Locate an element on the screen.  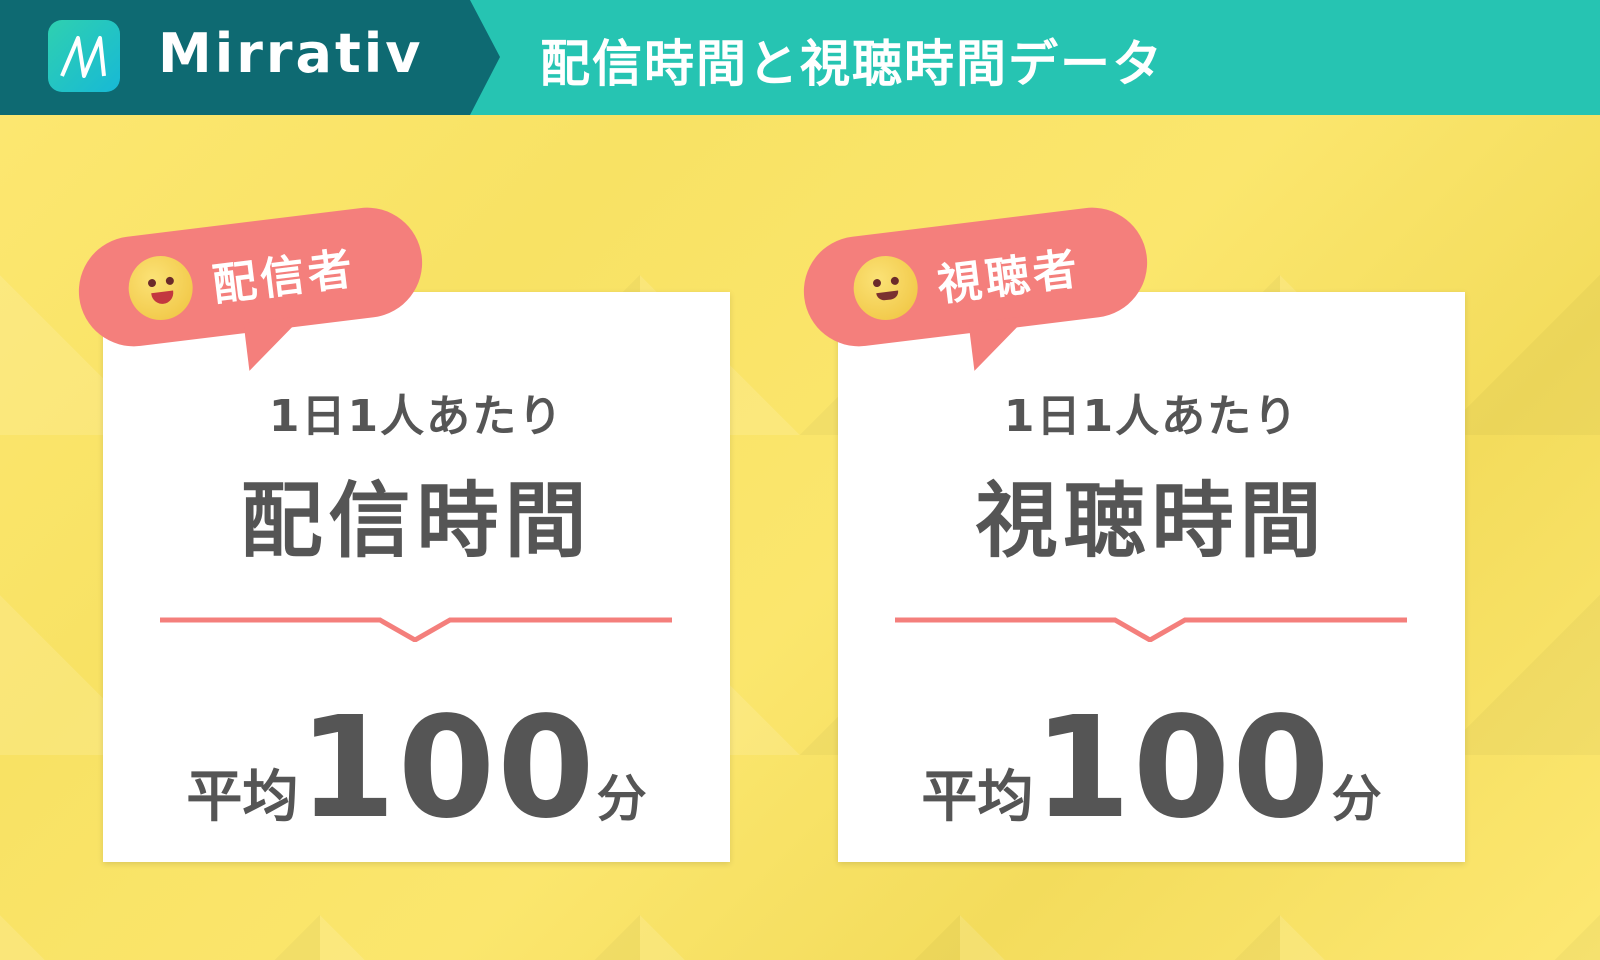
card-label: 配信時間 is located at coordinates (416, 521).